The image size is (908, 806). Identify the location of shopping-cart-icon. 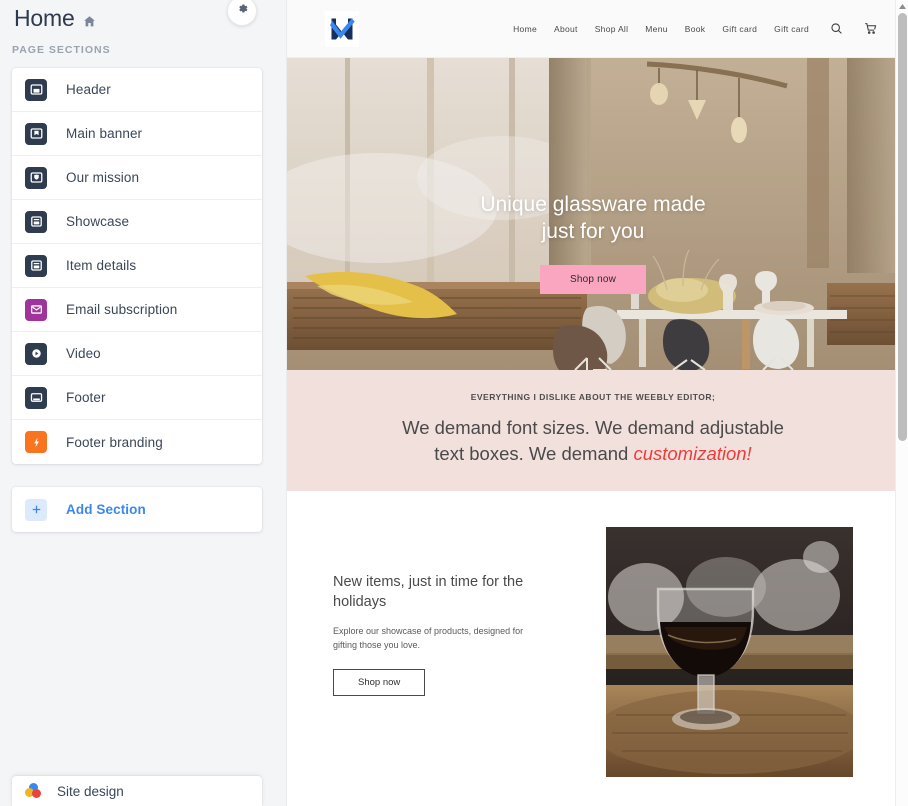
(870, 28).